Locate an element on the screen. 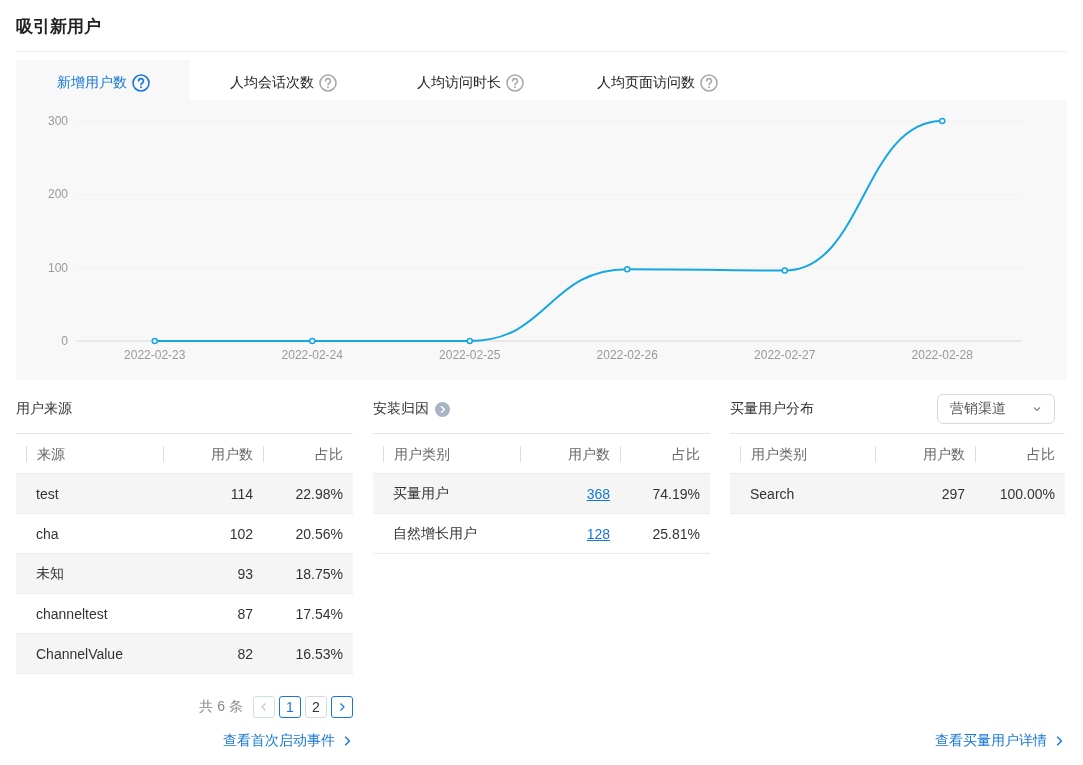 This screenshot has height=765, width=1083. axis-label: 100 is located at coordinates (57, 267).